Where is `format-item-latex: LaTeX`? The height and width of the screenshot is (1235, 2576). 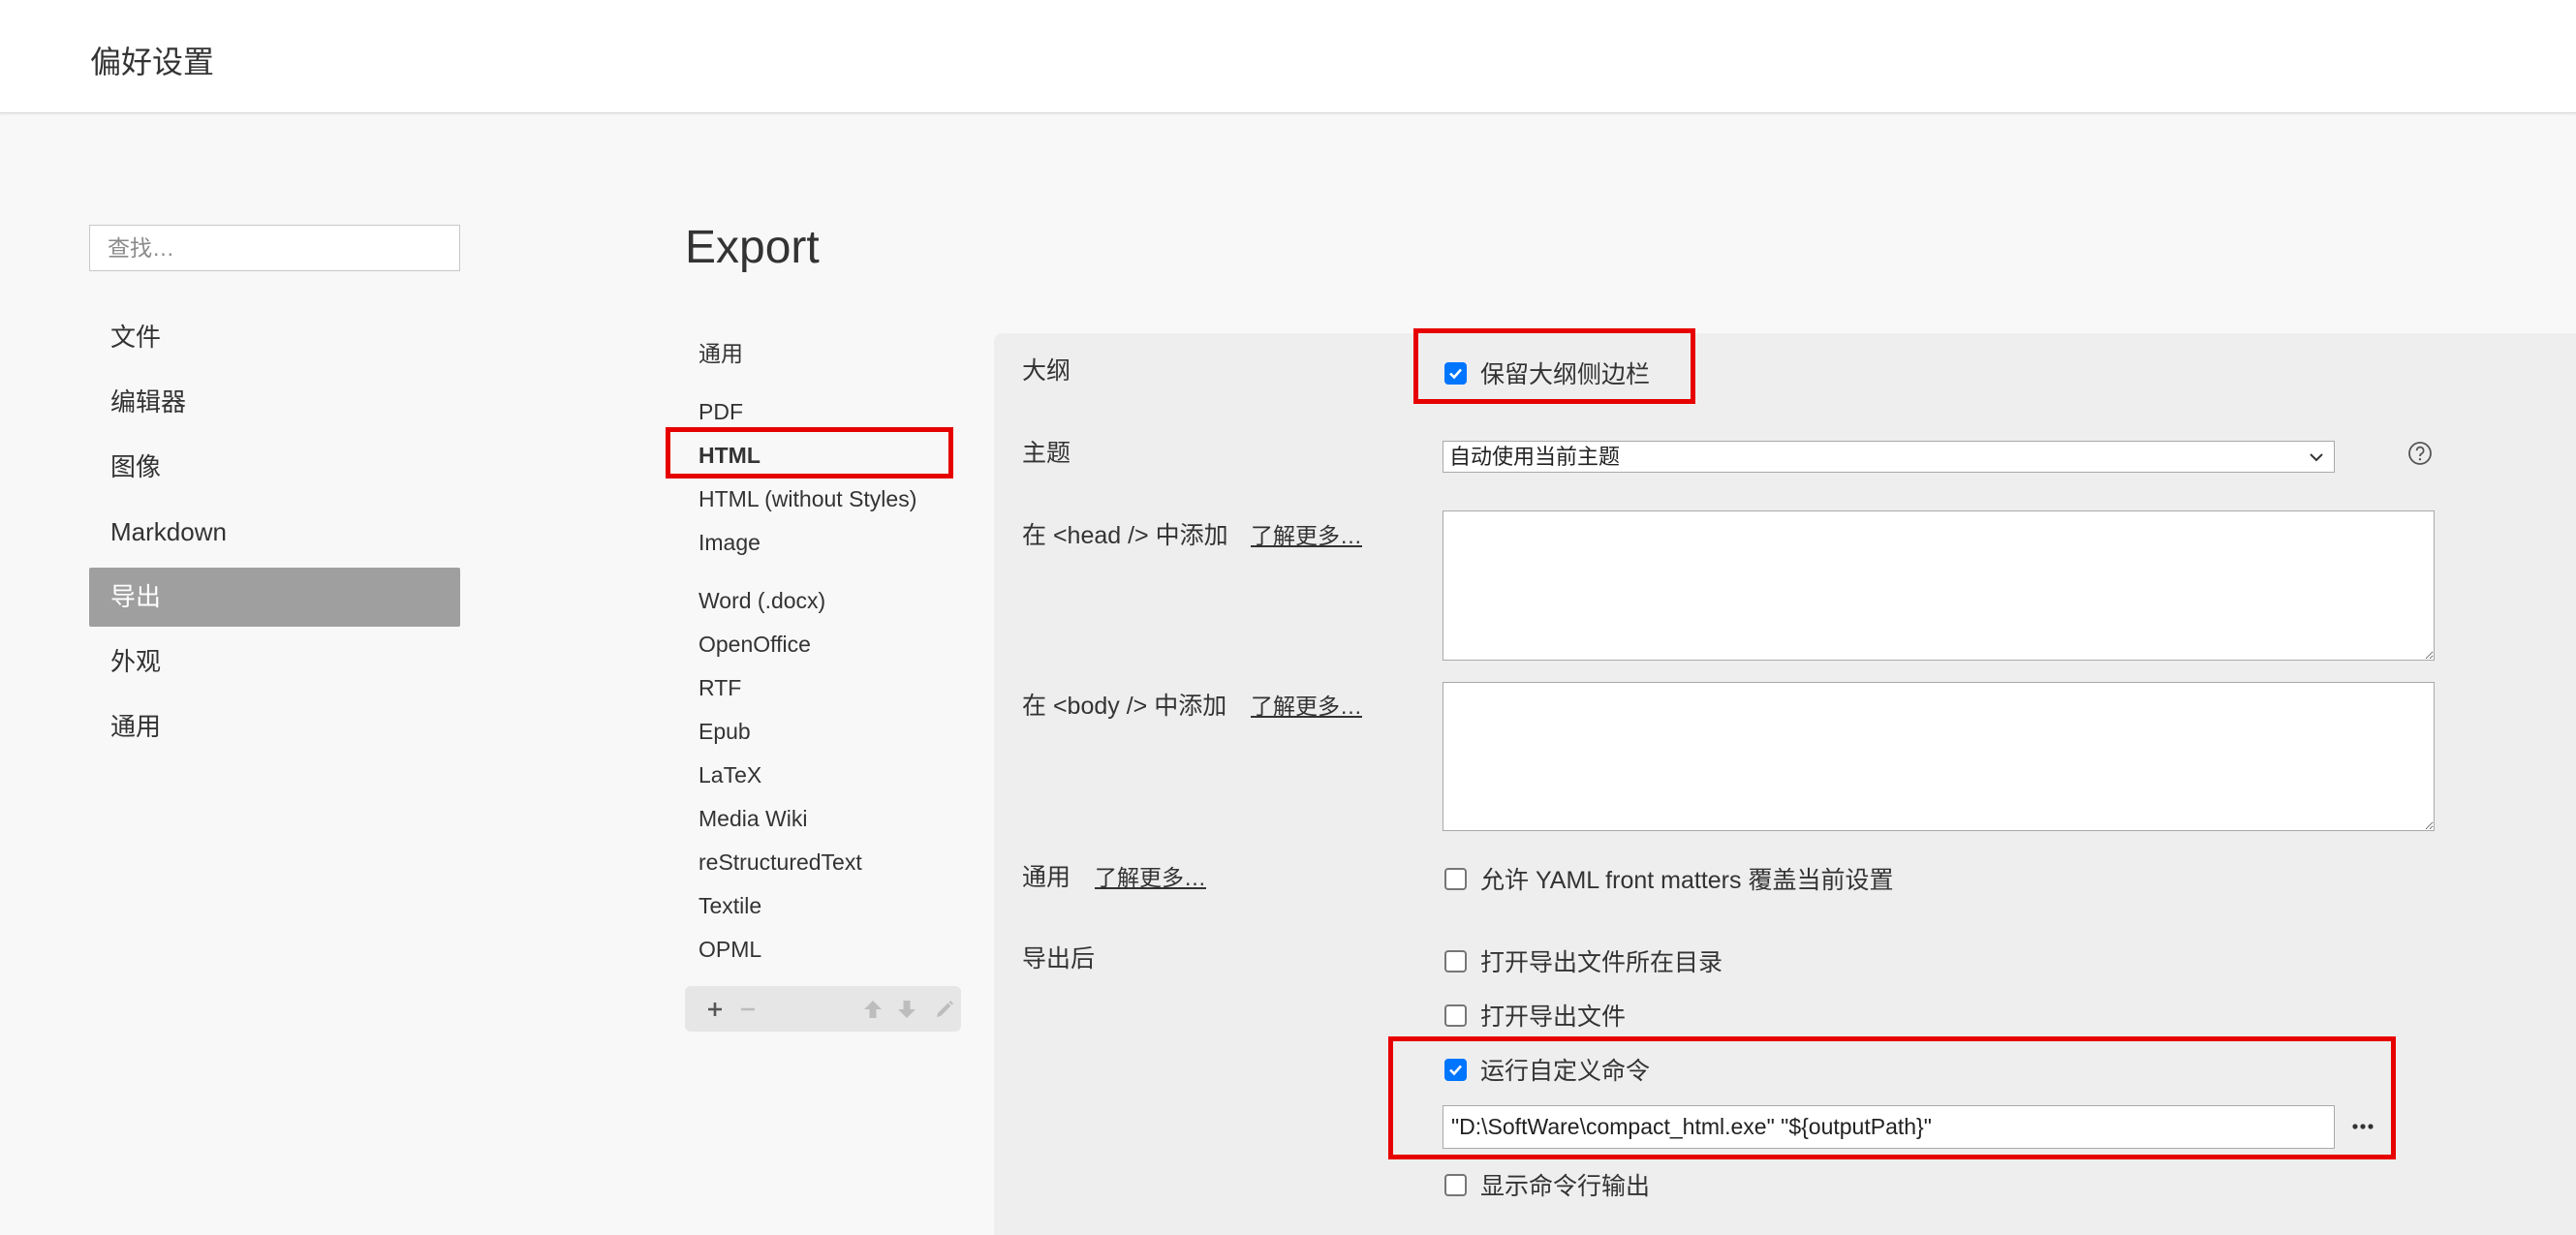 format-item-latex: LaTeX is located at coordinates (823, 776).